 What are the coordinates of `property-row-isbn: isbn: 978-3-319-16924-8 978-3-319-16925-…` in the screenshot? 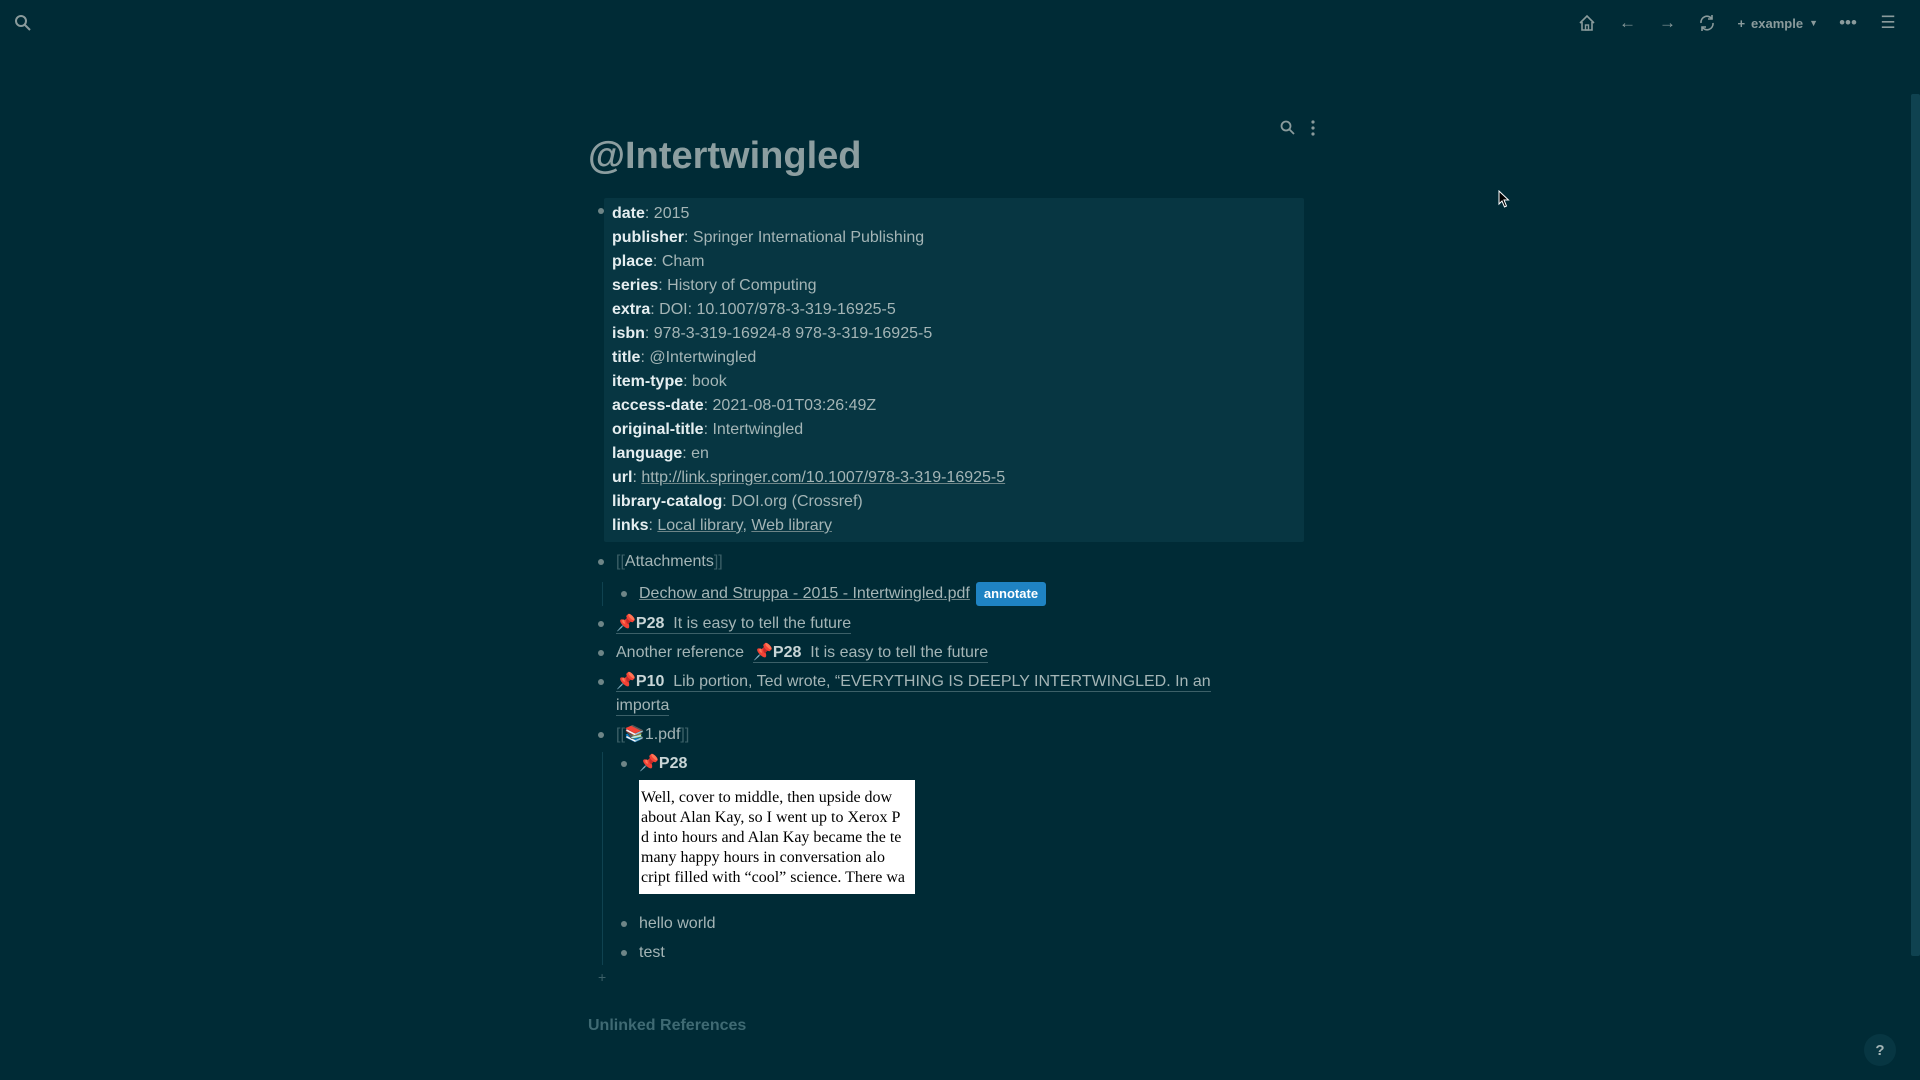 It's located at (772, 333).